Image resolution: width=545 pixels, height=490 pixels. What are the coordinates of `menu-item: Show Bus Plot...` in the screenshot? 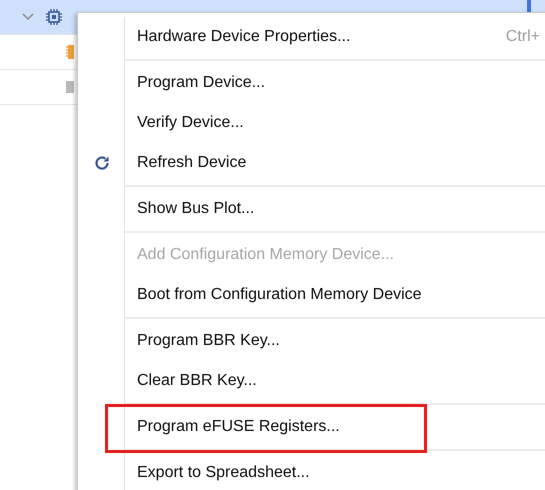 It's located at (335, 209).